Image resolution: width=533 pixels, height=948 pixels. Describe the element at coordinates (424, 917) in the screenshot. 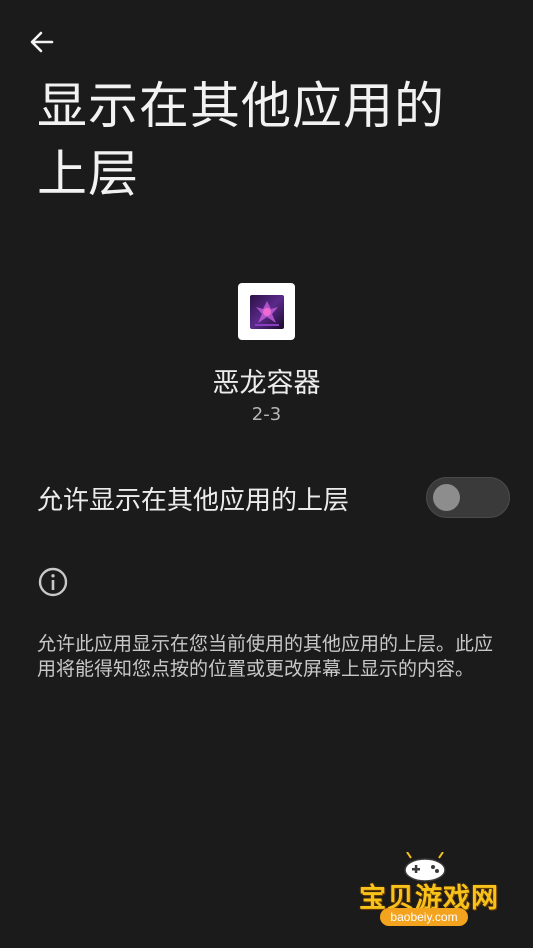

I see `watermark-url: baobeiy.com` at that location.